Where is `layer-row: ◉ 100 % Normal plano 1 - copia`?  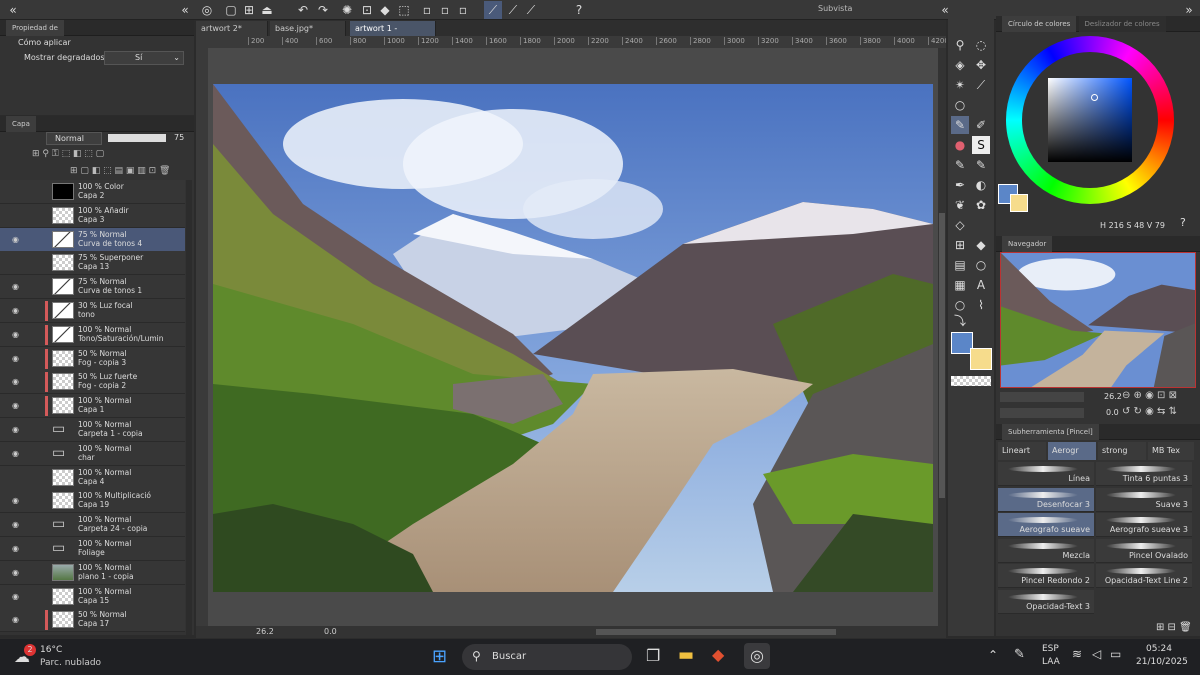 layer-row: ◉ 100 % Normal plano 1 - copia is located at coordinates (92, 572).